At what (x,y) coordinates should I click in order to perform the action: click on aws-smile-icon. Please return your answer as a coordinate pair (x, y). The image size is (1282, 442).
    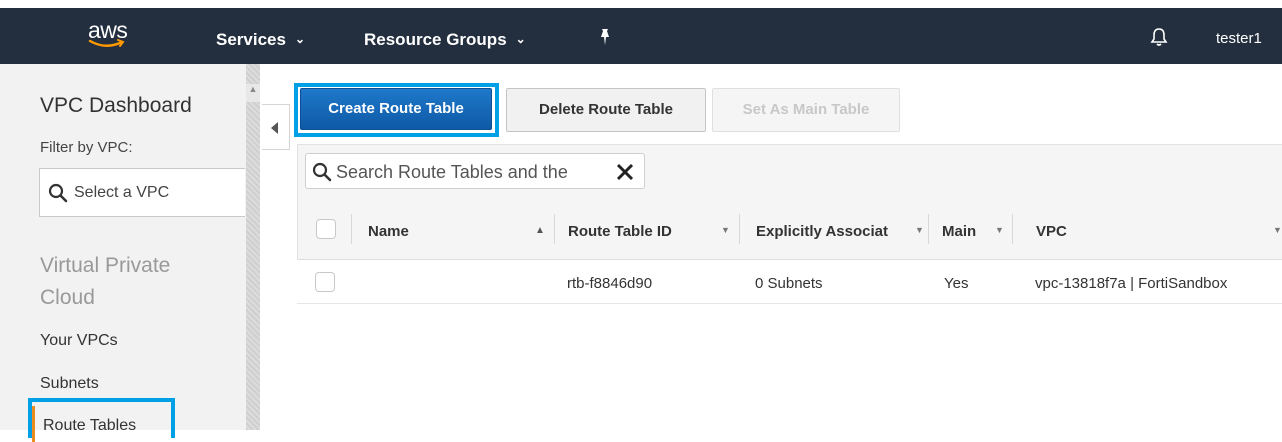
    Looking at the image, I should click on (106, 43).